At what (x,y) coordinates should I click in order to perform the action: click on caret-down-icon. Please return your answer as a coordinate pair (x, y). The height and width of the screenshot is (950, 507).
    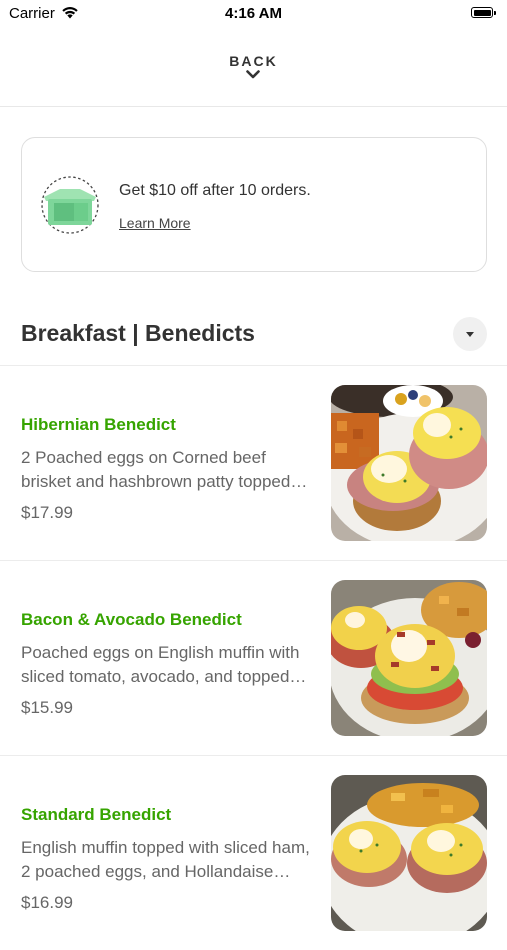
    Looking at the image, I should click on (470, 334).